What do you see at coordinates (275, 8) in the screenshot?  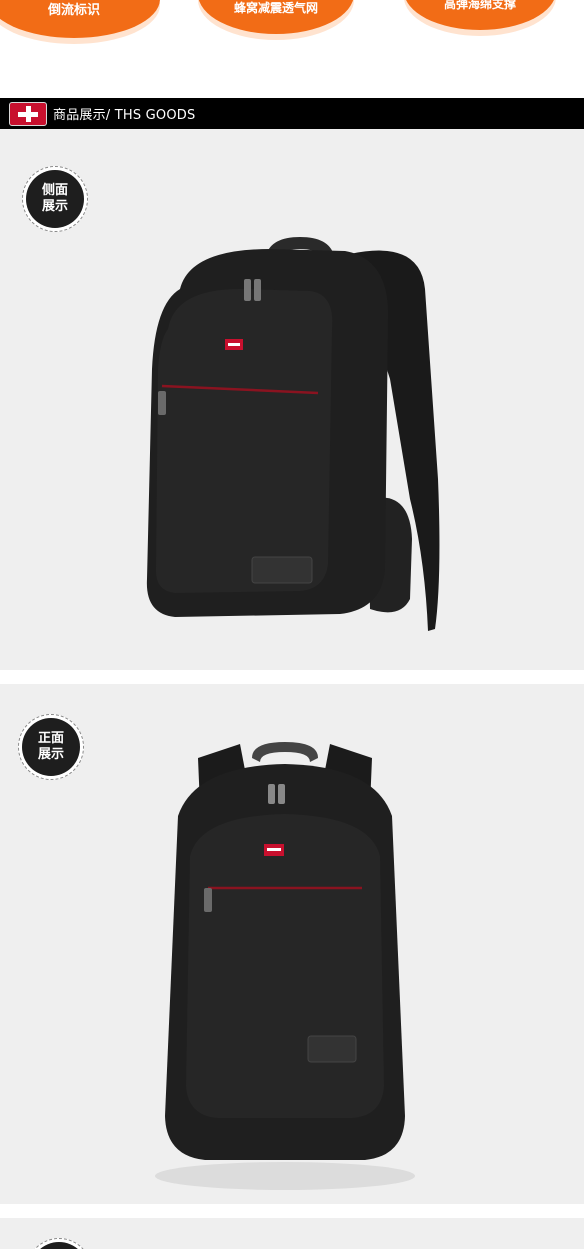 I see `feature-badge-text: 蜂窝减震透气网` at bounding box center [275, 8].